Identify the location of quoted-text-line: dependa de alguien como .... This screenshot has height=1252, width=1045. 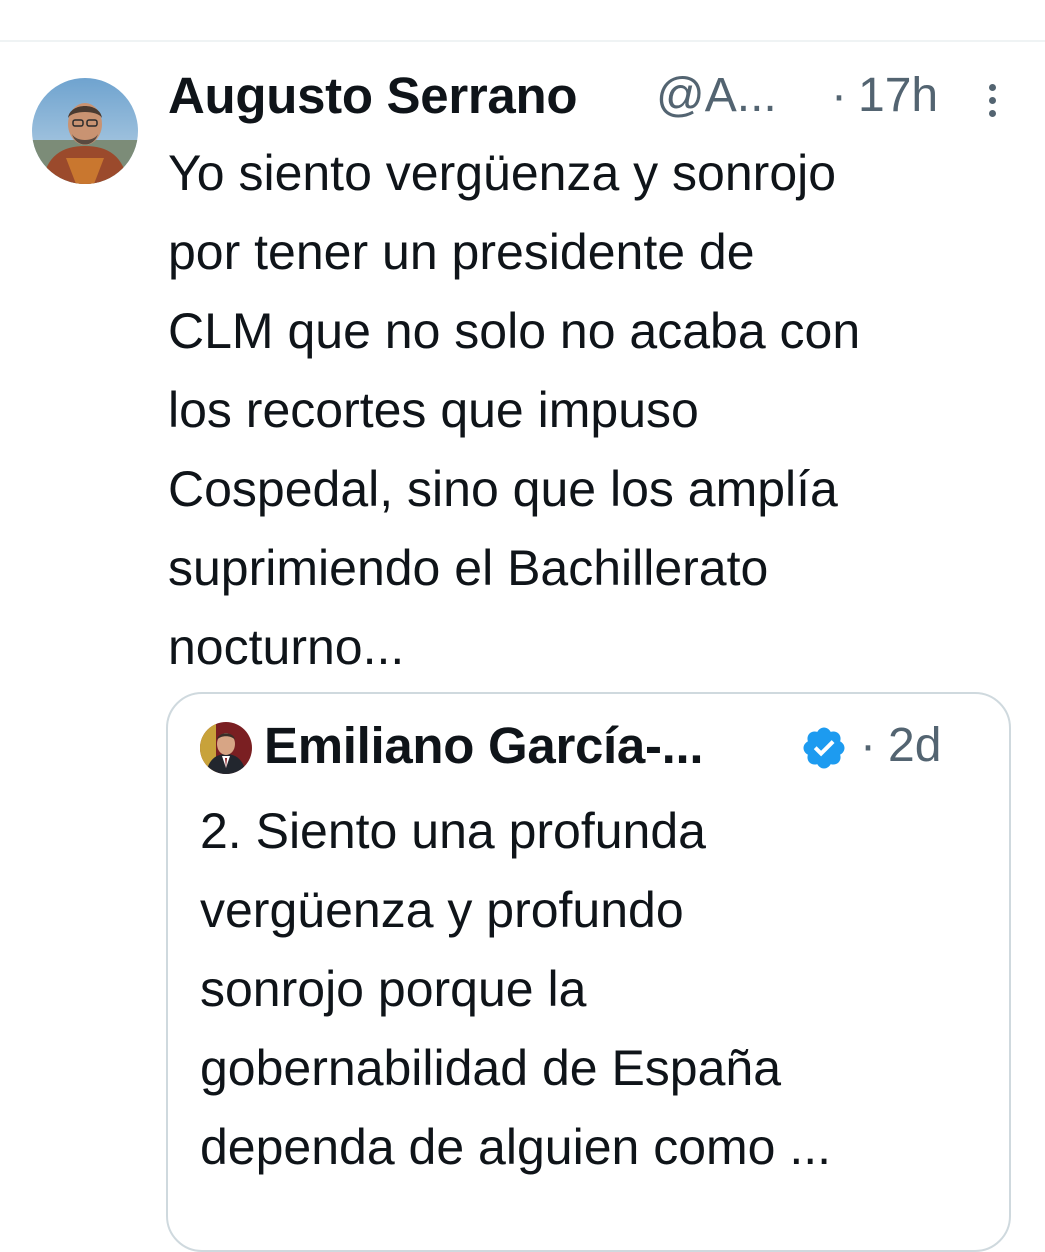
(516, 1147).